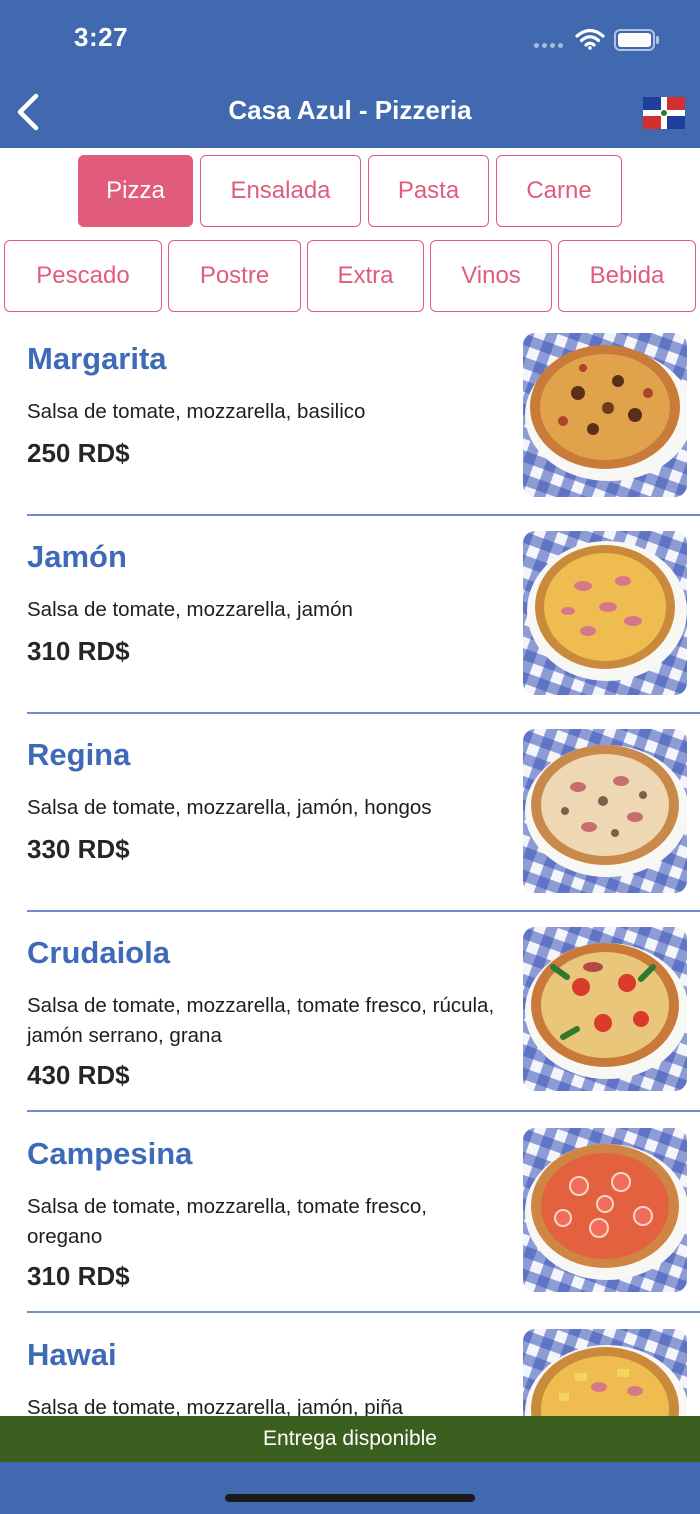 The image size is (700, 1514). Describe the element at coordinates (78, 1075) in the screenshot. I see `item-price: 430 RD$` at that location.